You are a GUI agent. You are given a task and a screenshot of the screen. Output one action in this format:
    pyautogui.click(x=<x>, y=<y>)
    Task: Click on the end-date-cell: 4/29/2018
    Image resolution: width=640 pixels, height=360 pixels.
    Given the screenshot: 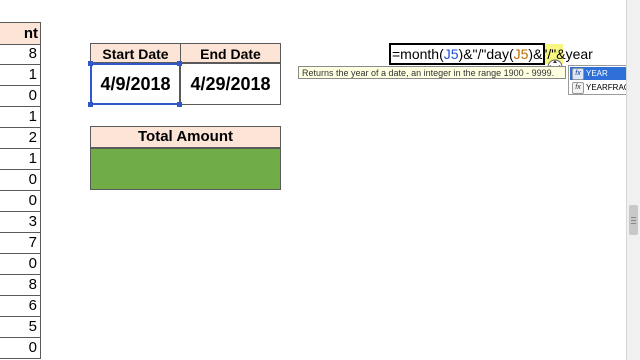 What is the action you would take?
    pyautogui.click(x=230, y=84)
    